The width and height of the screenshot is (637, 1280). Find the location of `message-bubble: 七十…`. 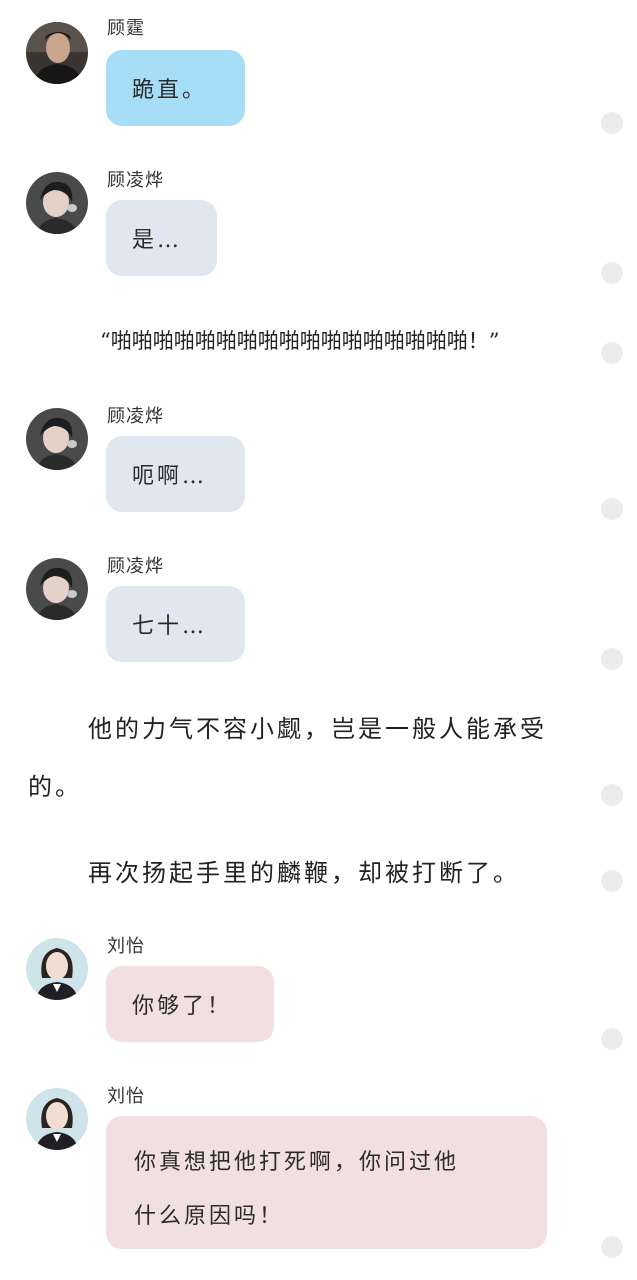

message-bubble: 七十… is located at coordinates (175, 624).